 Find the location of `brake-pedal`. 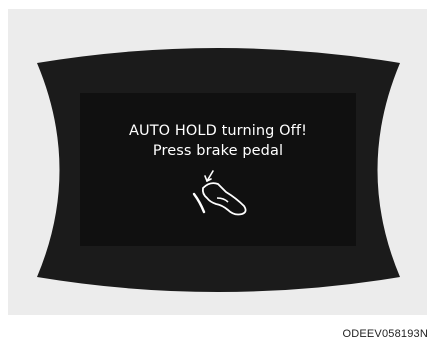

brake-pedal is located at coordinates (199, 203).